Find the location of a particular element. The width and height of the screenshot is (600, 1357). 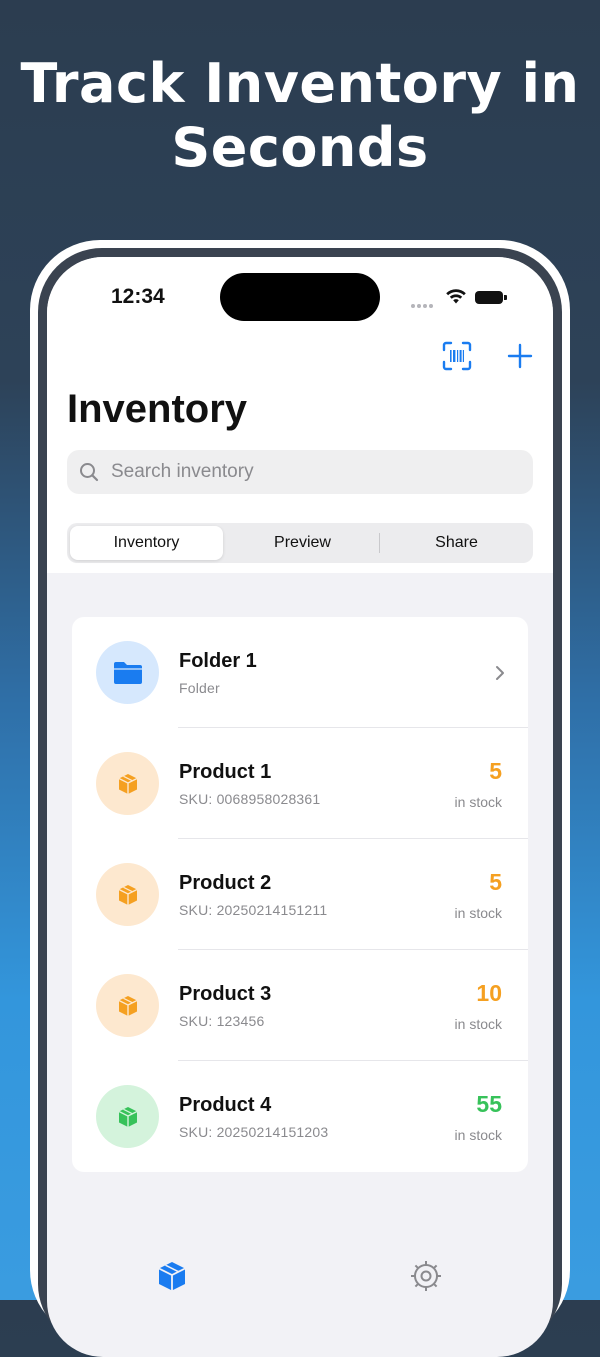

headline: Track Inventory in Seconds is located at coordinates (300, 116).